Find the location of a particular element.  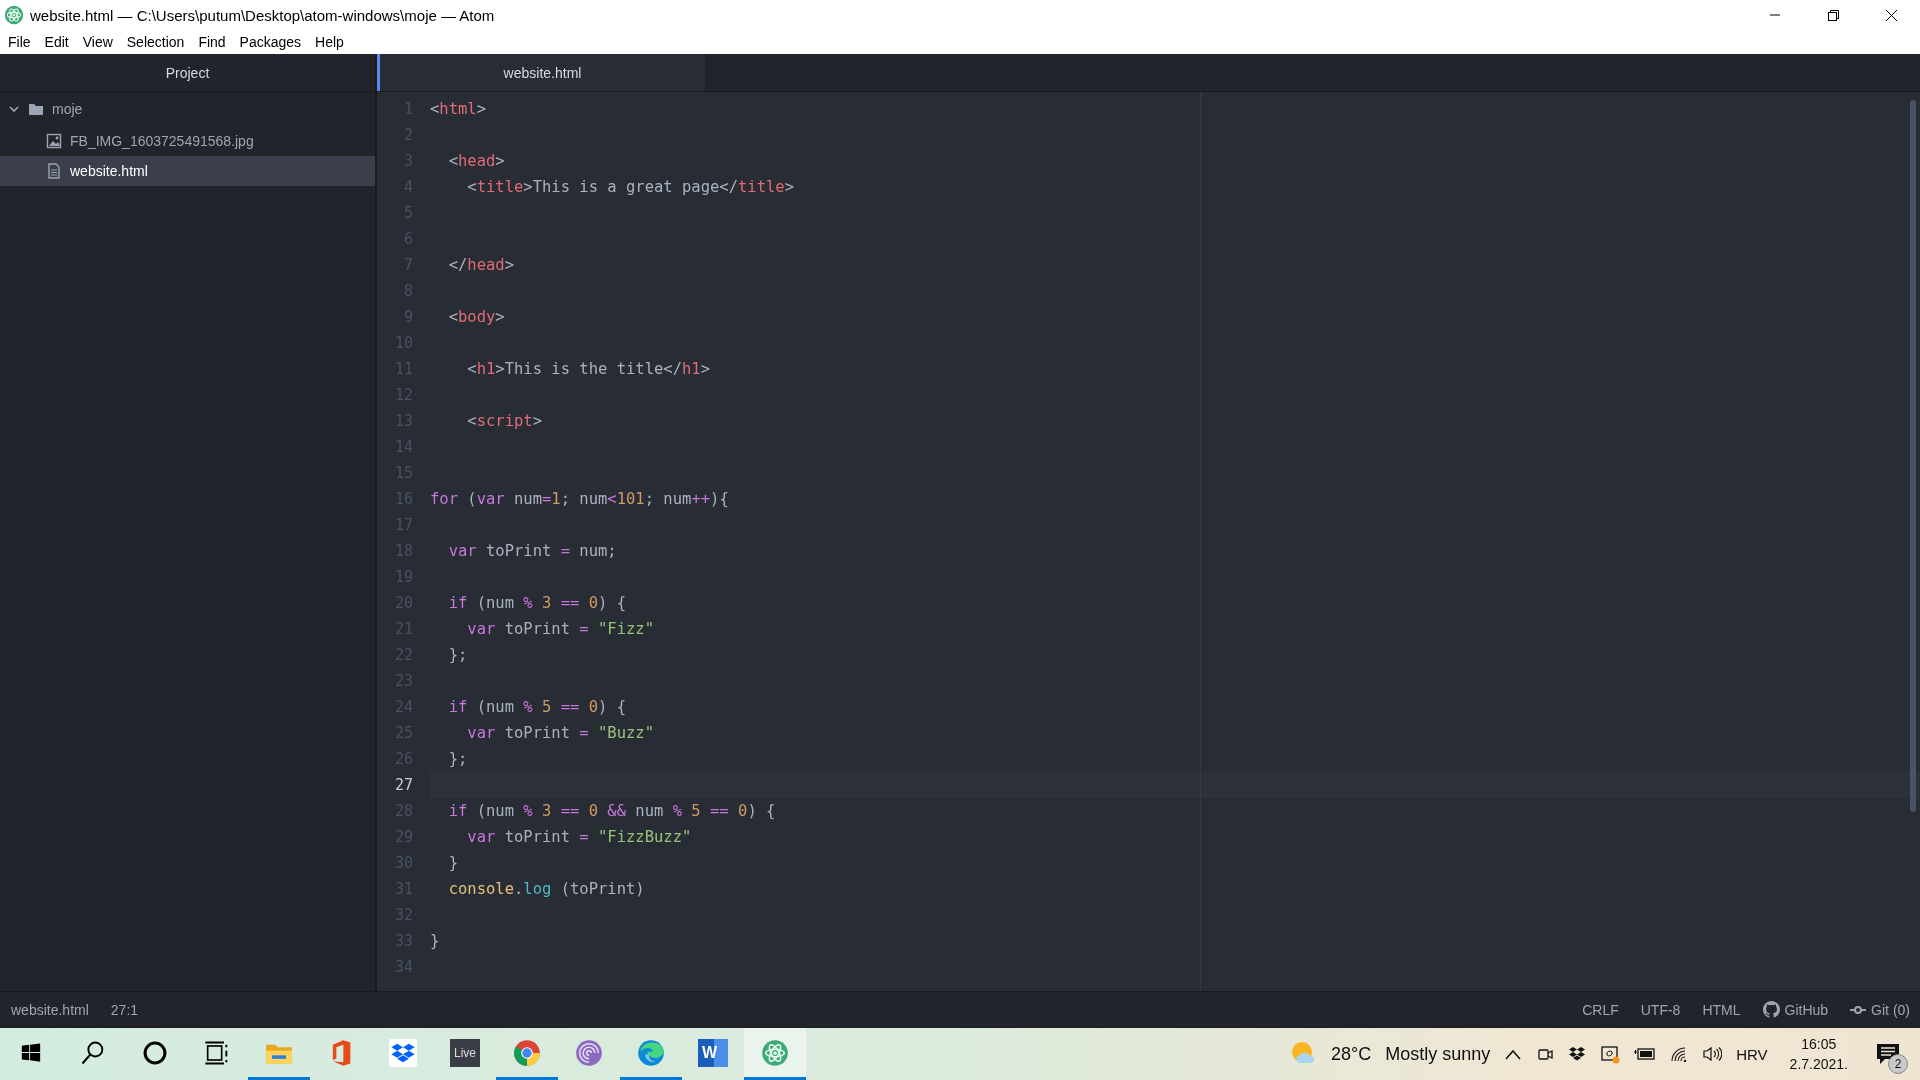

swirl-logo-icon is located at coordinates (589, 1052).